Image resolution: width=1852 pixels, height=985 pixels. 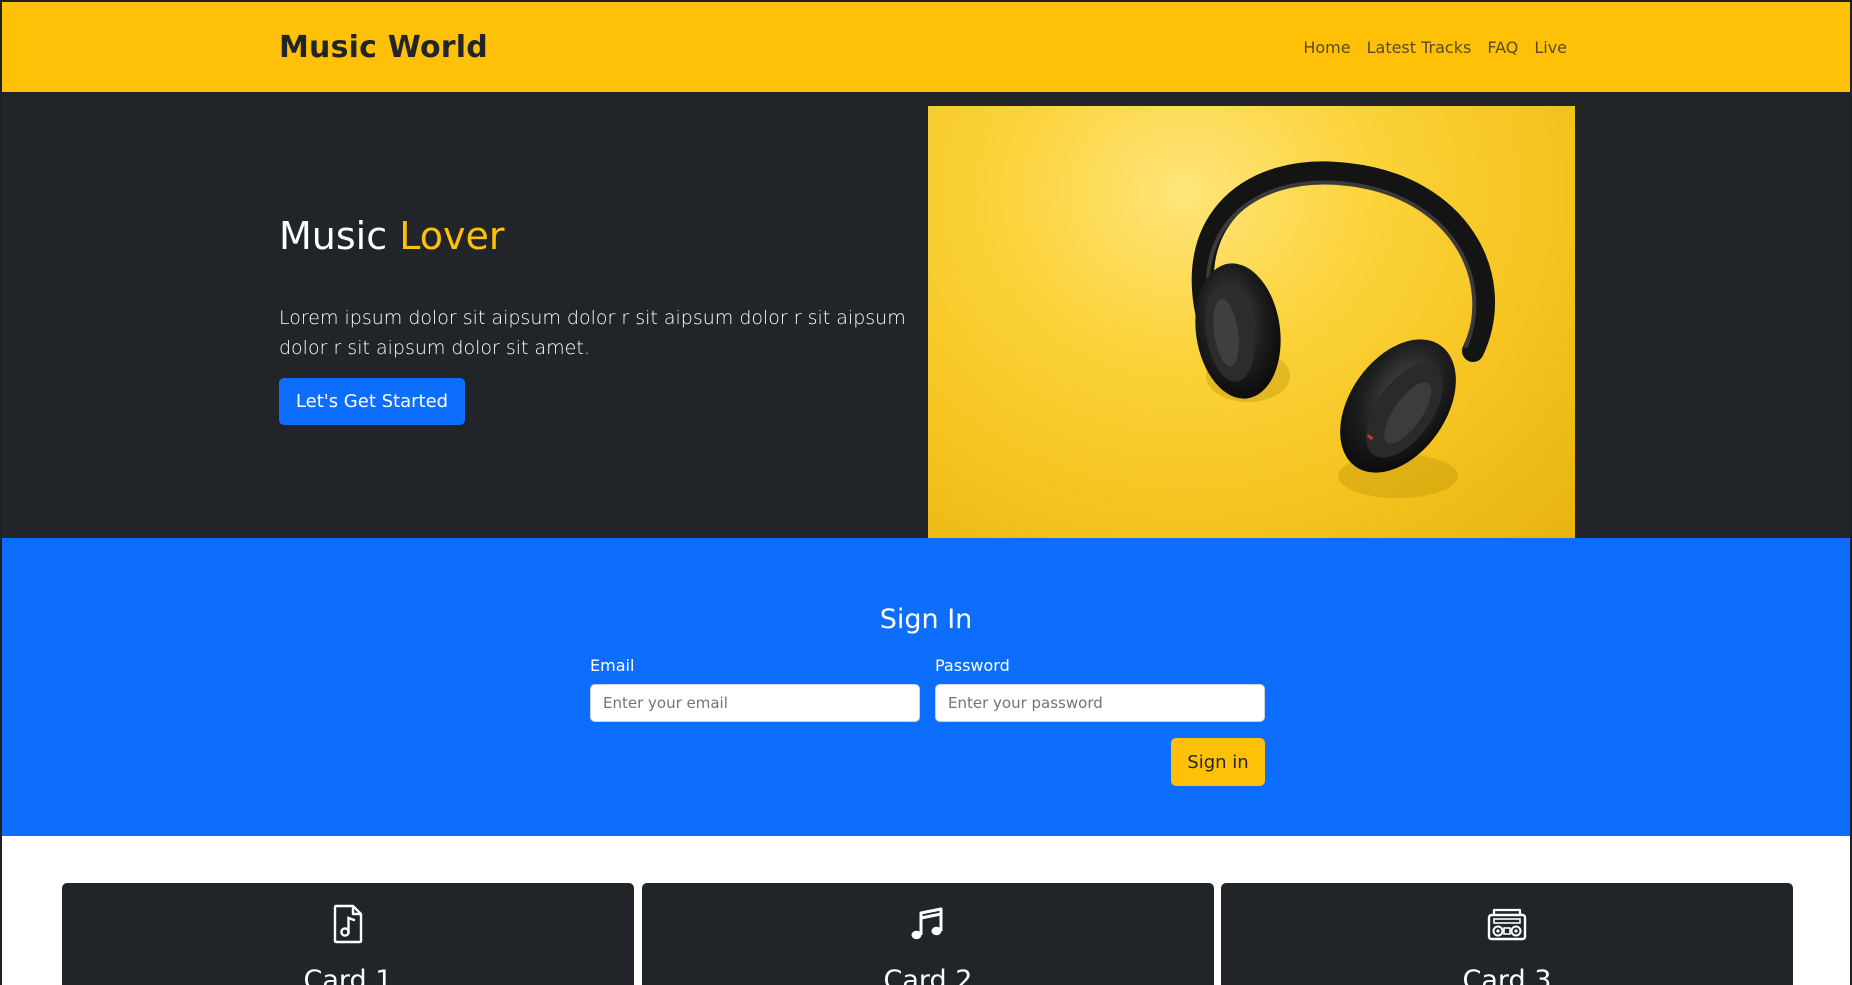 What do you see at coordinates (1343, 329) in the screenshot?
I see `headphones-icon` at bounding box center [1343, 329].